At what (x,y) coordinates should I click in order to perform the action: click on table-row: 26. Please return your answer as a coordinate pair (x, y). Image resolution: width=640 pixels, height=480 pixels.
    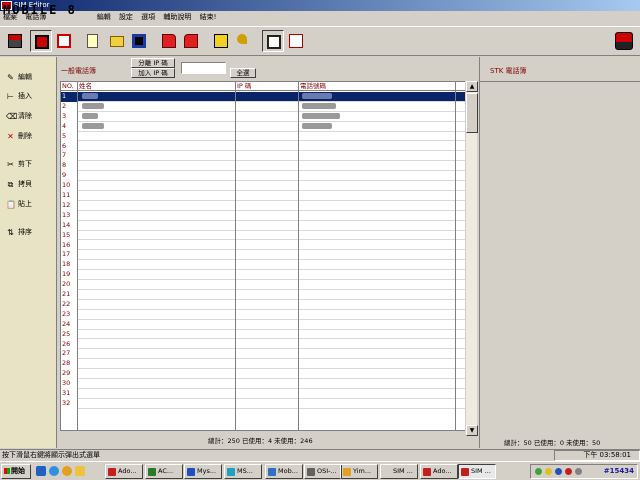
    Looking at the image, I should click on (263, 344).